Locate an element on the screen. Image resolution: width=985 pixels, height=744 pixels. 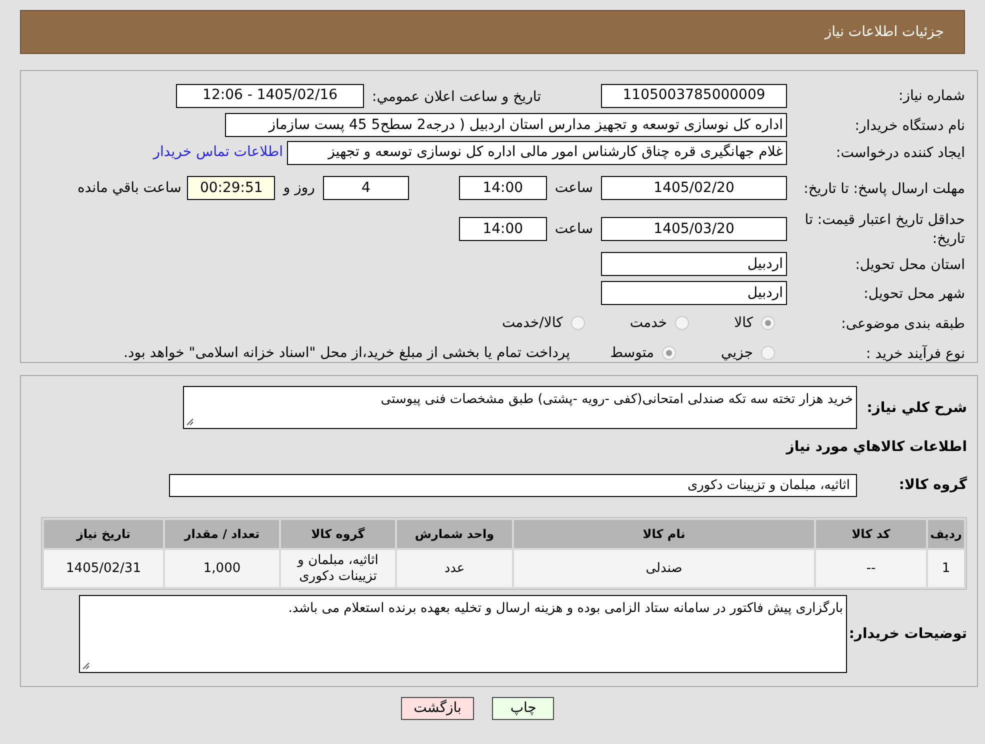
table-cell: 1405/02/31 is located at coordinates (103, 568).